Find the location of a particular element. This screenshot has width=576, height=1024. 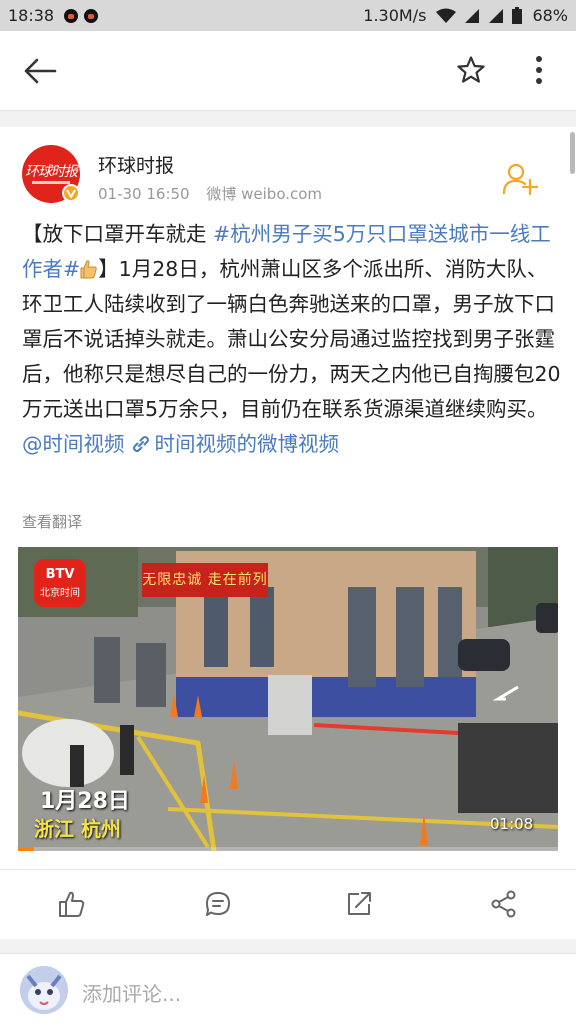

comment-button is located at coordinates (218, 904).